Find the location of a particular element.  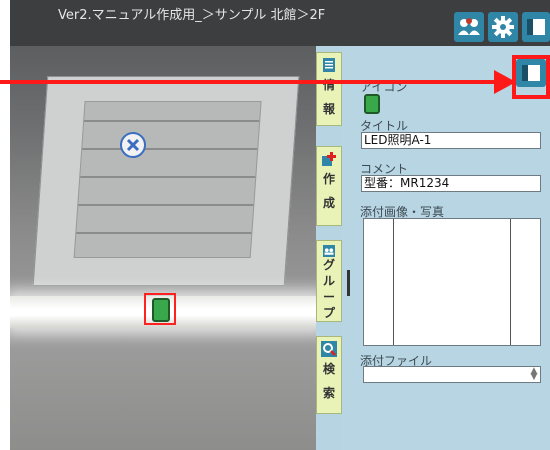

comment-field: 型番：MR1234 is located at coordinates (451, 183).